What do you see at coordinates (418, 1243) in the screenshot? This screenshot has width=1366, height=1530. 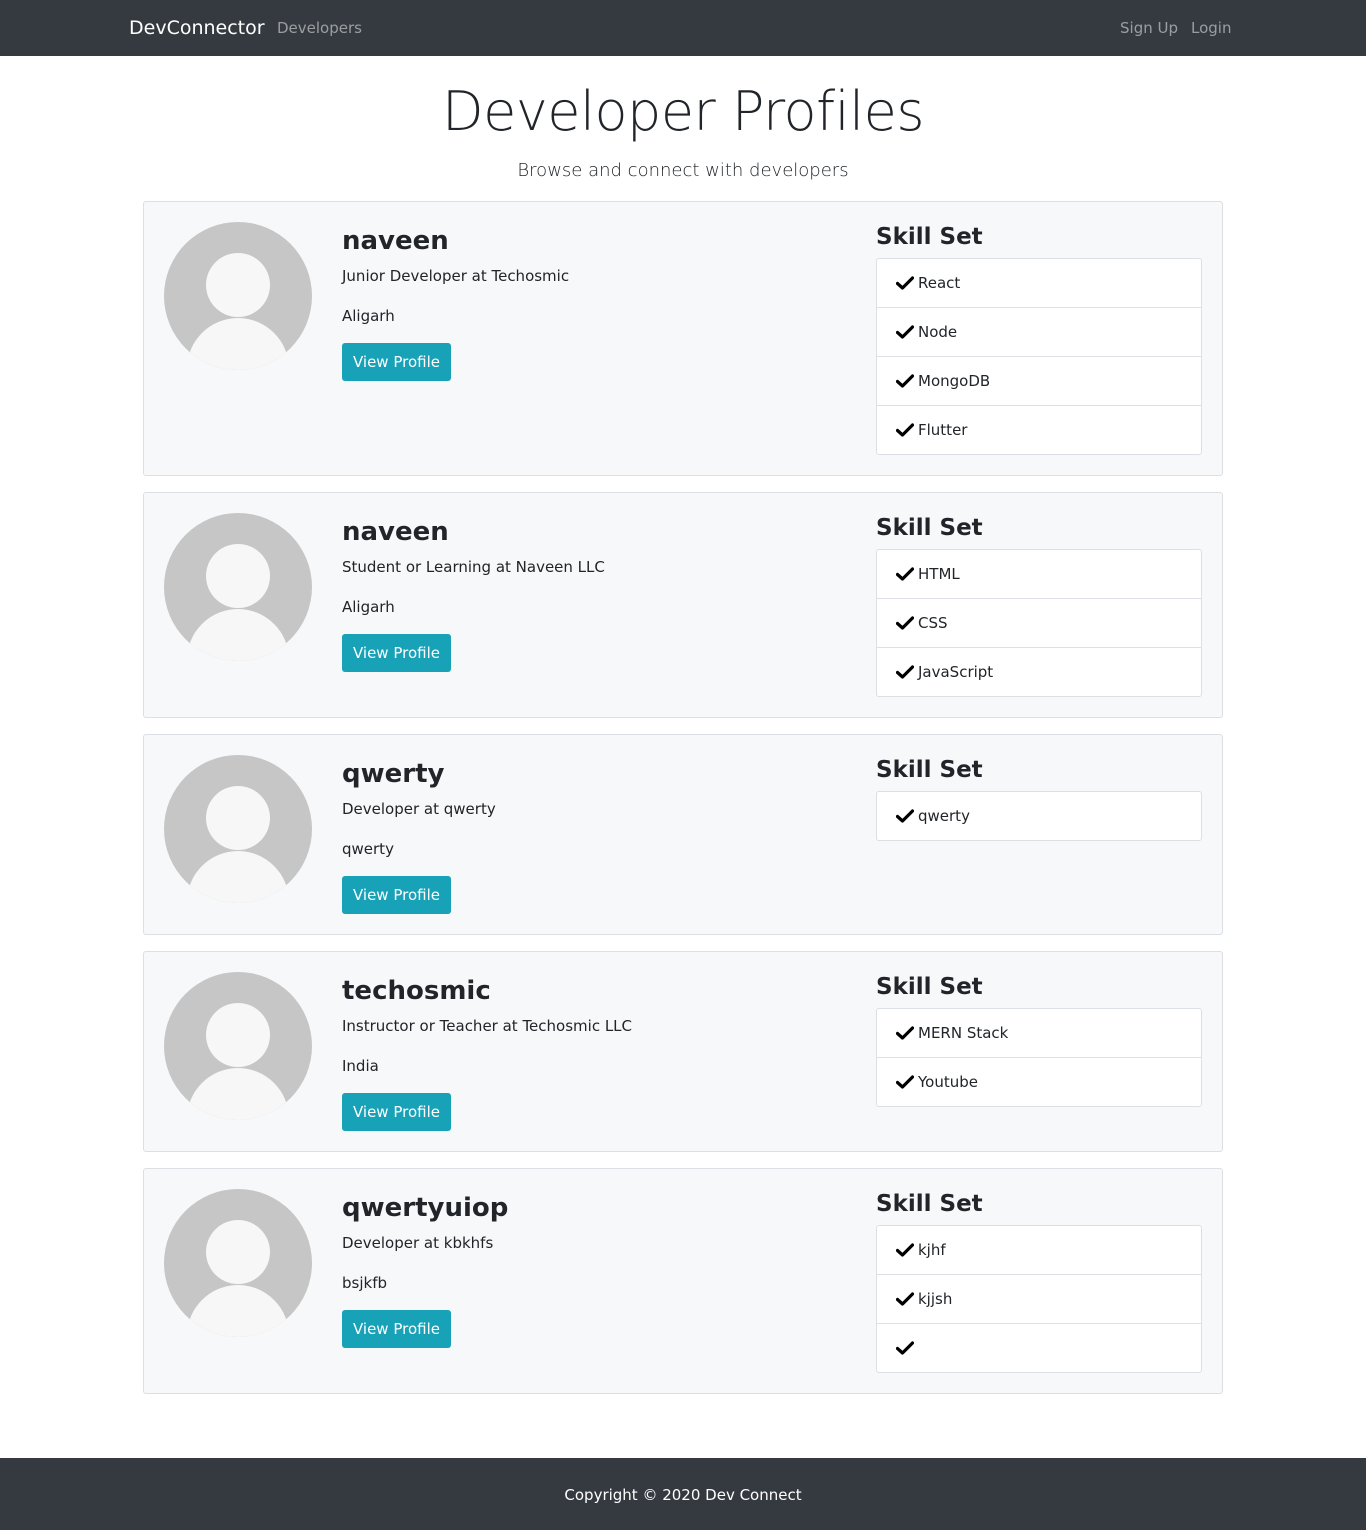 I see `profile-status: Developer at kbkhfs` at bounding box center [418, 1243].